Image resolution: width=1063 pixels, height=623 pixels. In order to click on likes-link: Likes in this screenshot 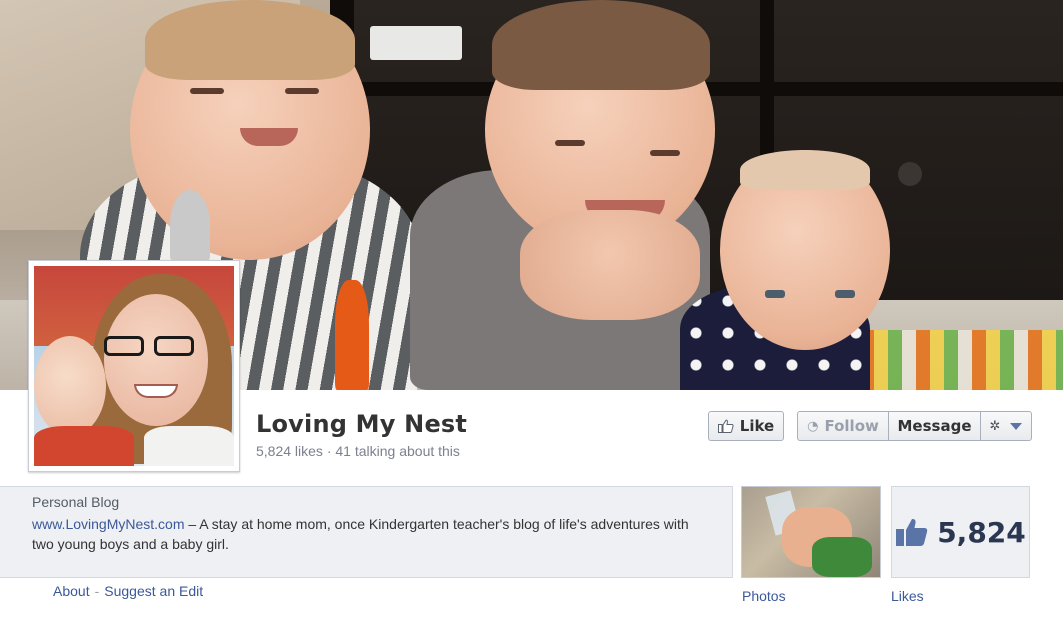, I will do `click(907, 596)`.